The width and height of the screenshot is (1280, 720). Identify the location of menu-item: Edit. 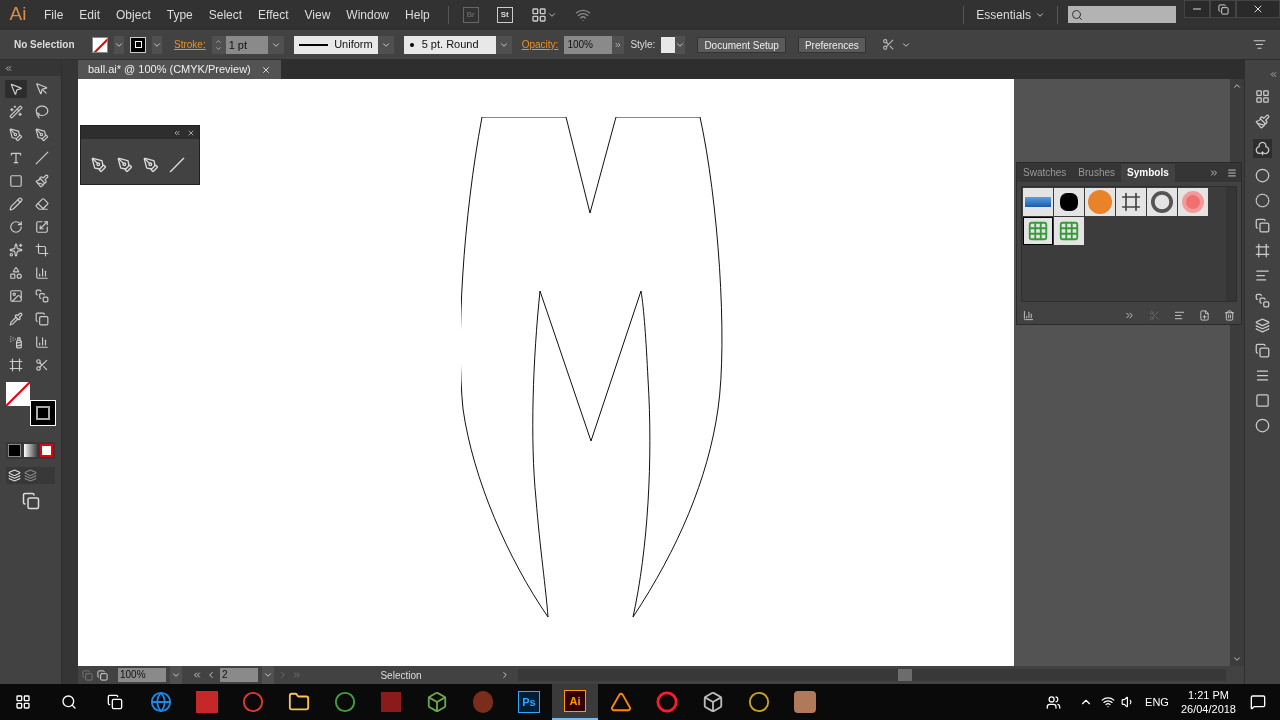
(90, 14).